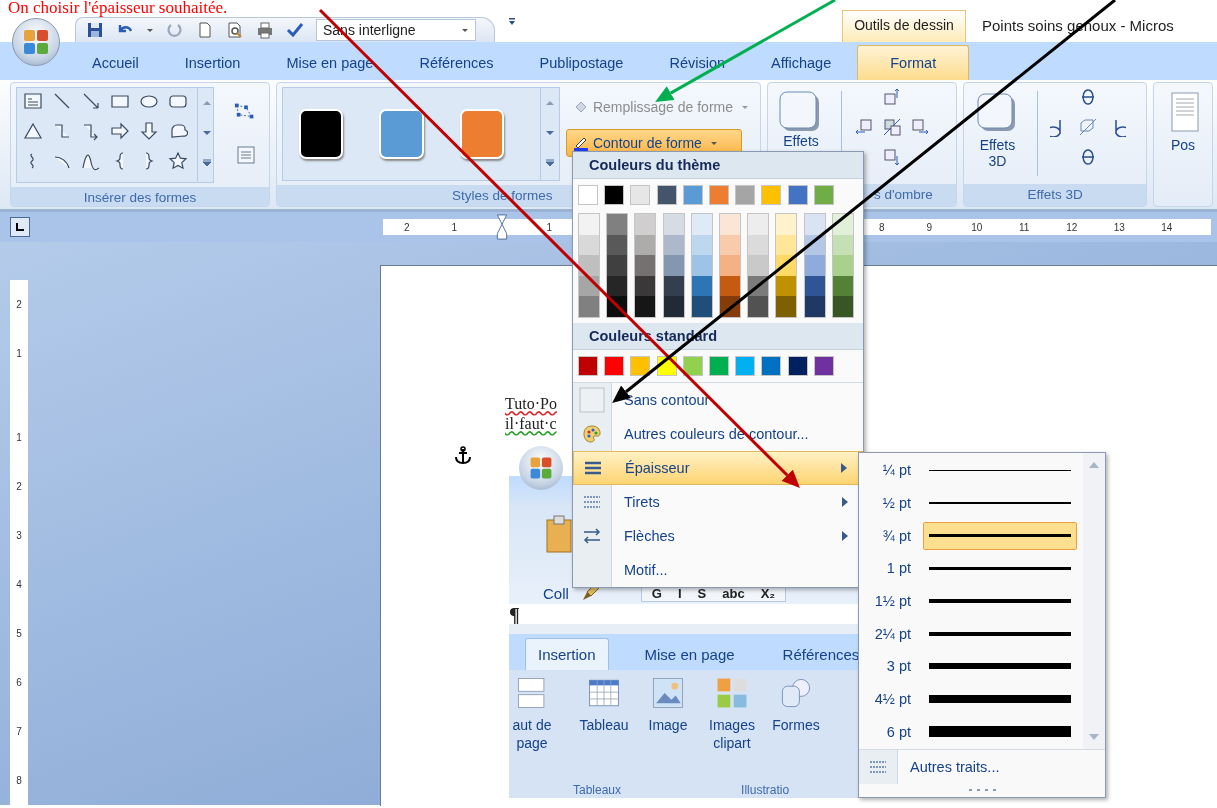 Image resolution: width=1217 pixels, height=808 pixels. I want to click on shadow-right-icon, so click(920, 127).